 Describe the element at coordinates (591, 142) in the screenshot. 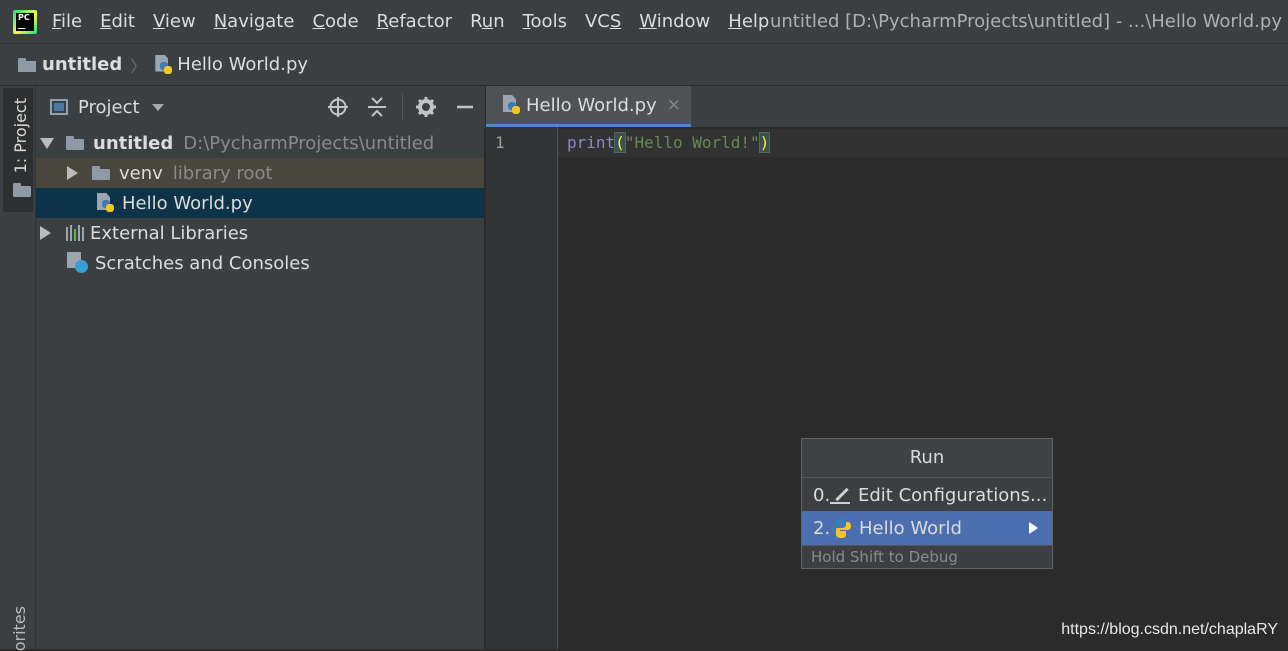

I see `code-builtin: print` at that location.